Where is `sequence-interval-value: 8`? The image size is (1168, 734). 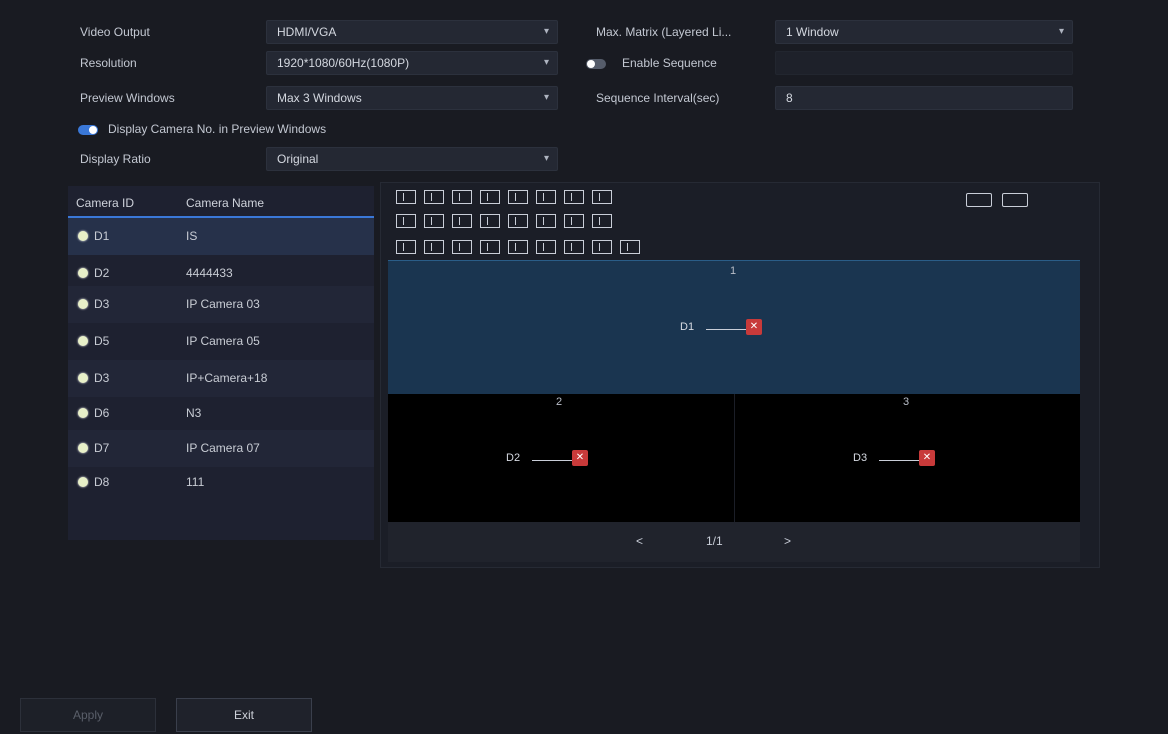
sequence-interval-value: 8 is located at coordinates (789, 98).